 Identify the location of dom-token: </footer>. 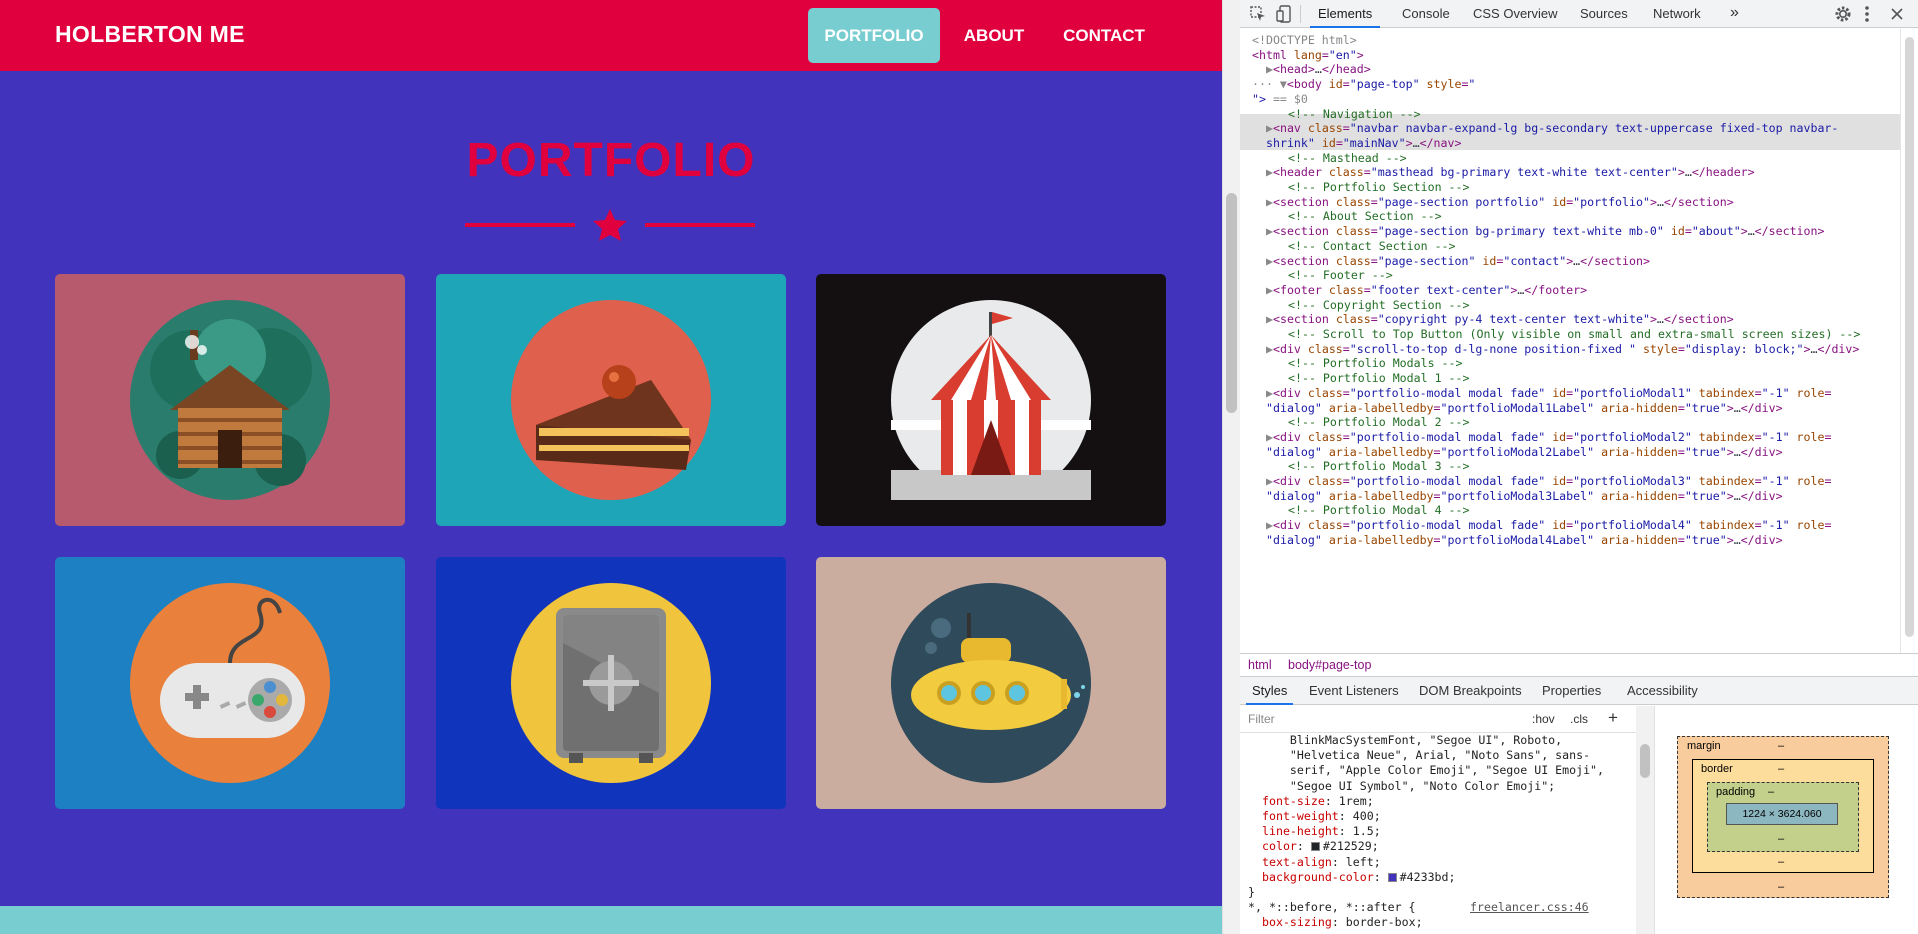
(1556, 289).